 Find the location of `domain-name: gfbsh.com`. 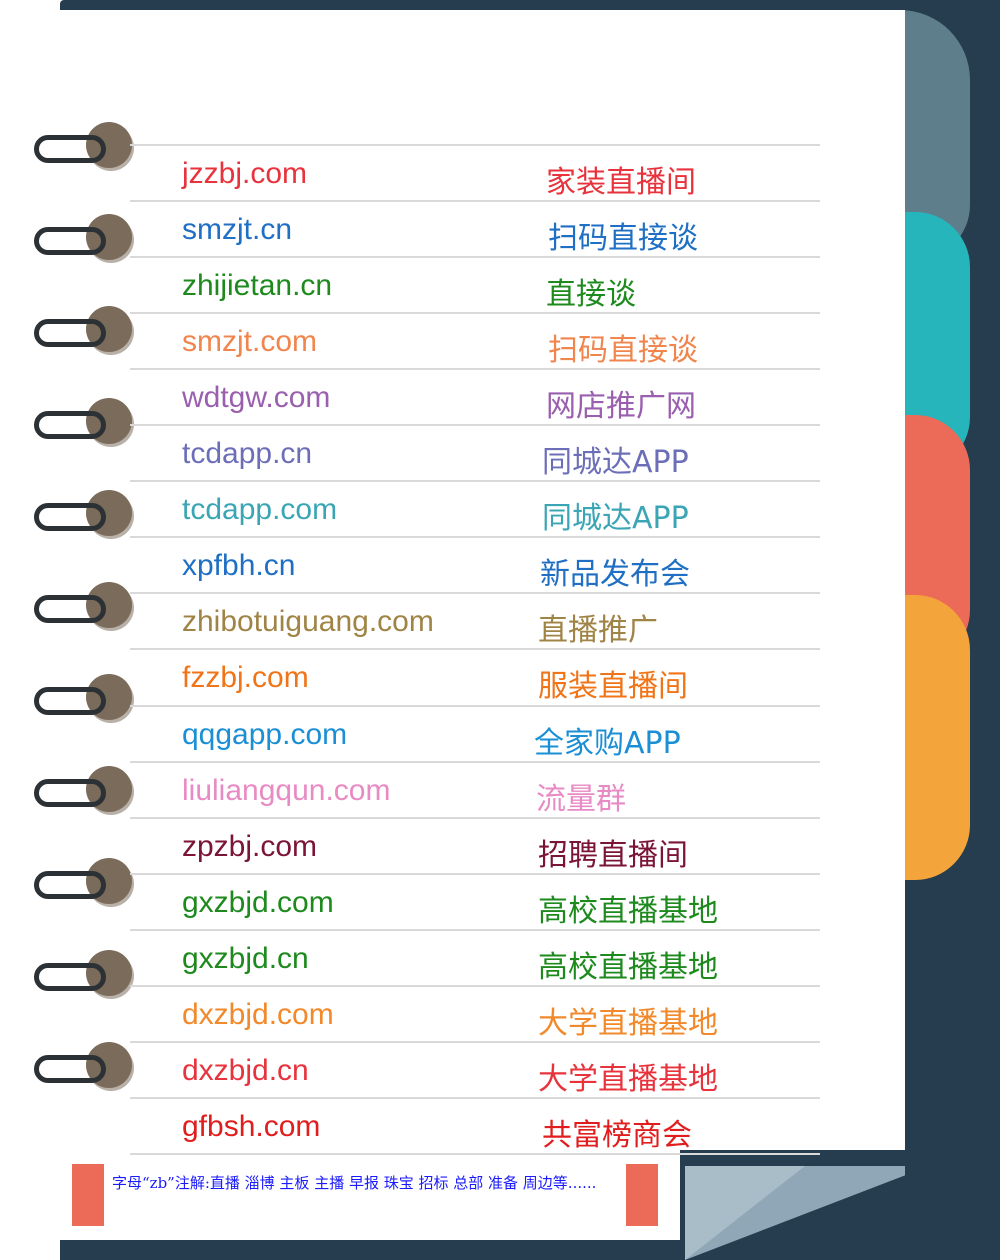

domain-name: gfbsh.com is located at coordinates (251, 1127).